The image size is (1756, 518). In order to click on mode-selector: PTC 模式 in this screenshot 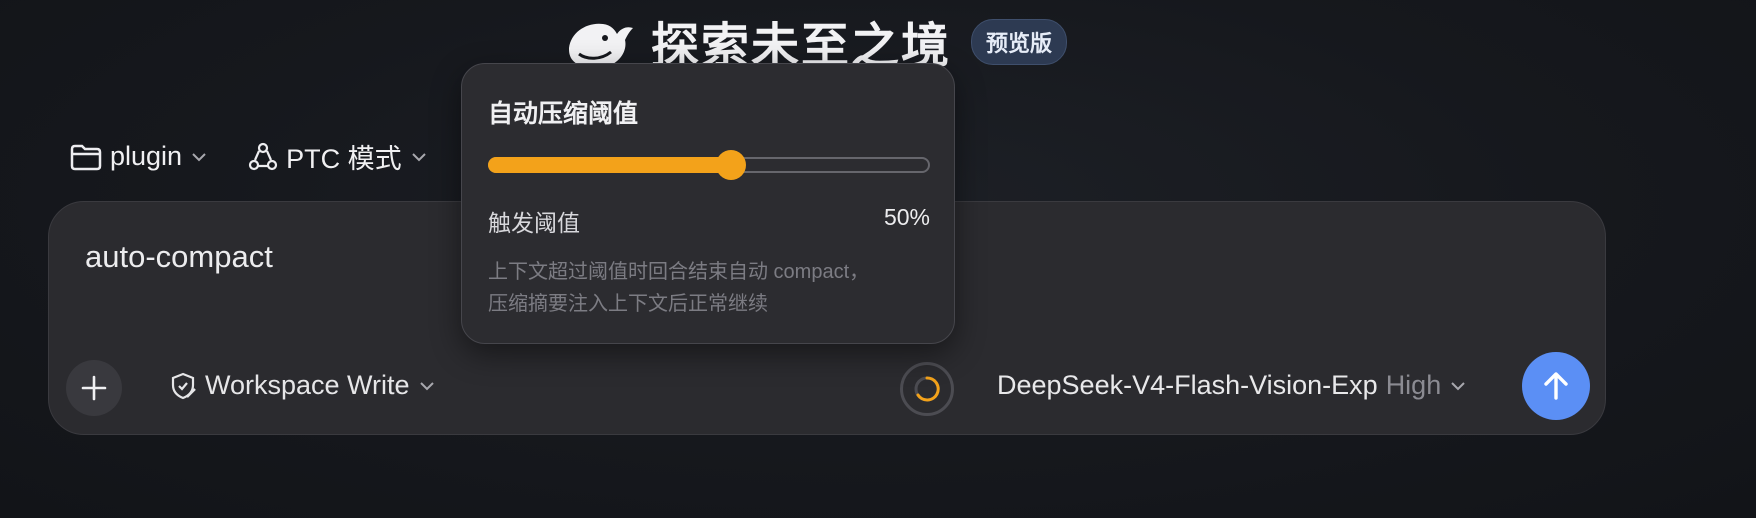, I will do `click(338, 156)`.